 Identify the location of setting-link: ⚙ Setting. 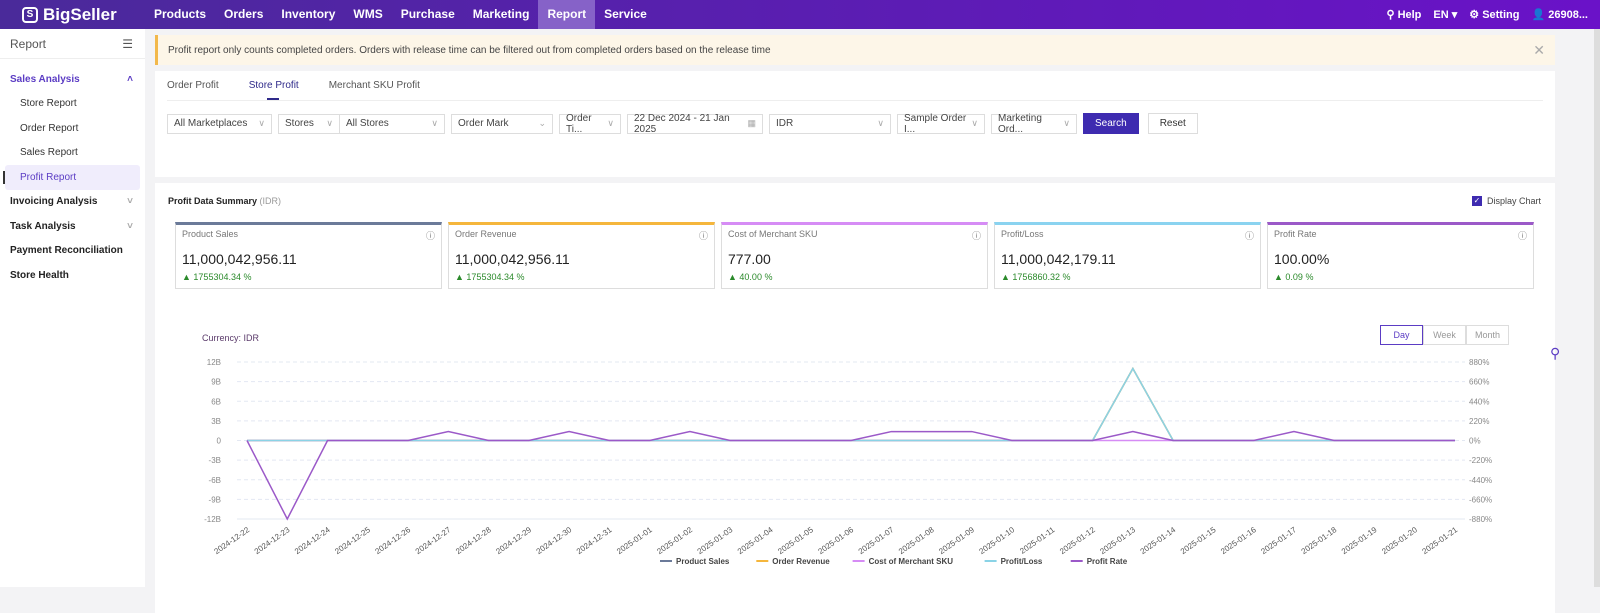
(1494, 14).